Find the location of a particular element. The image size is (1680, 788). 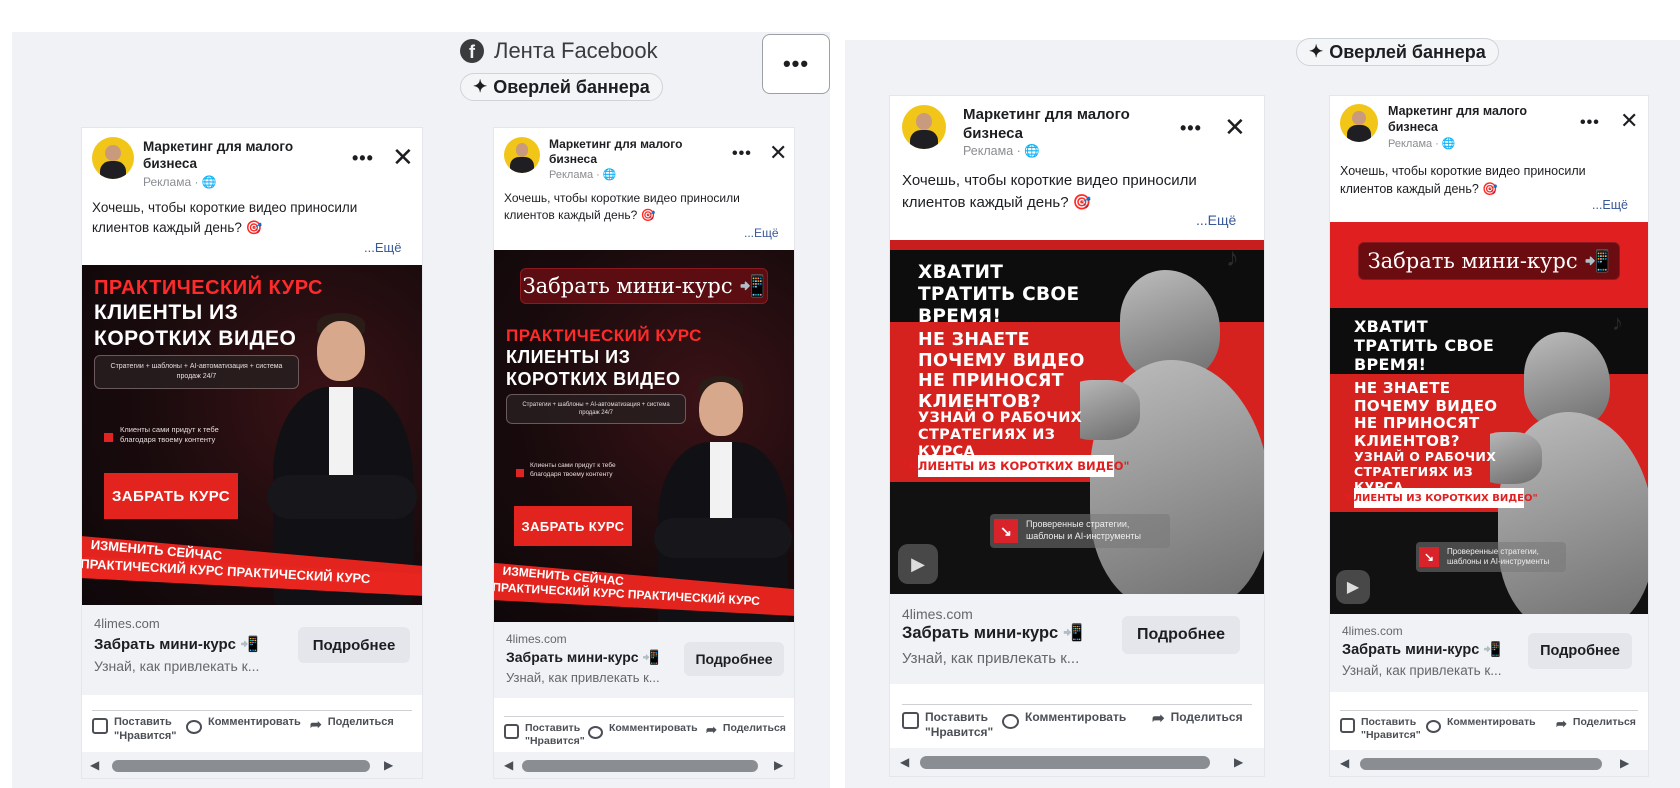

sparkle-icon: ✦ is located at coordinates (1316, 51).